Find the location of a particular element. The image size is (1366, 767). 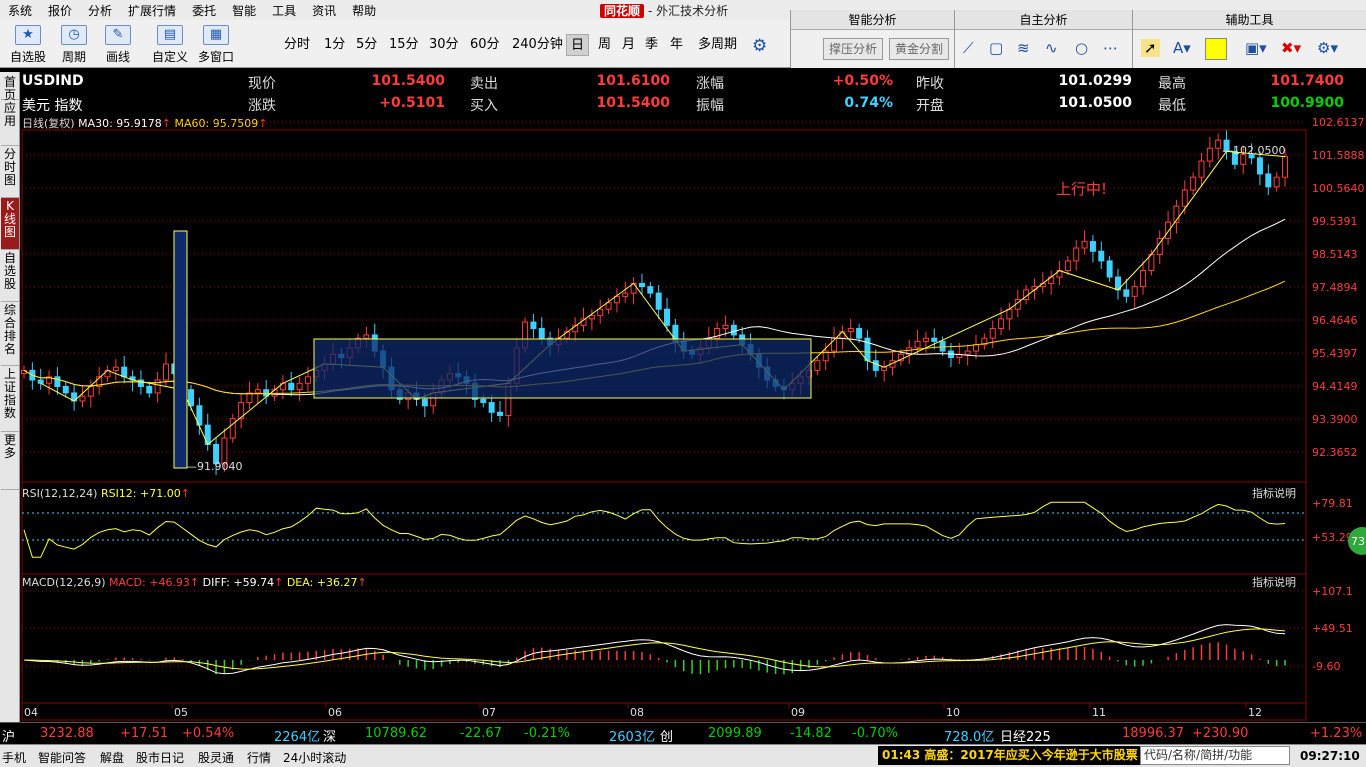

sh-change: +17.51 is located at coordinates (144, 733).